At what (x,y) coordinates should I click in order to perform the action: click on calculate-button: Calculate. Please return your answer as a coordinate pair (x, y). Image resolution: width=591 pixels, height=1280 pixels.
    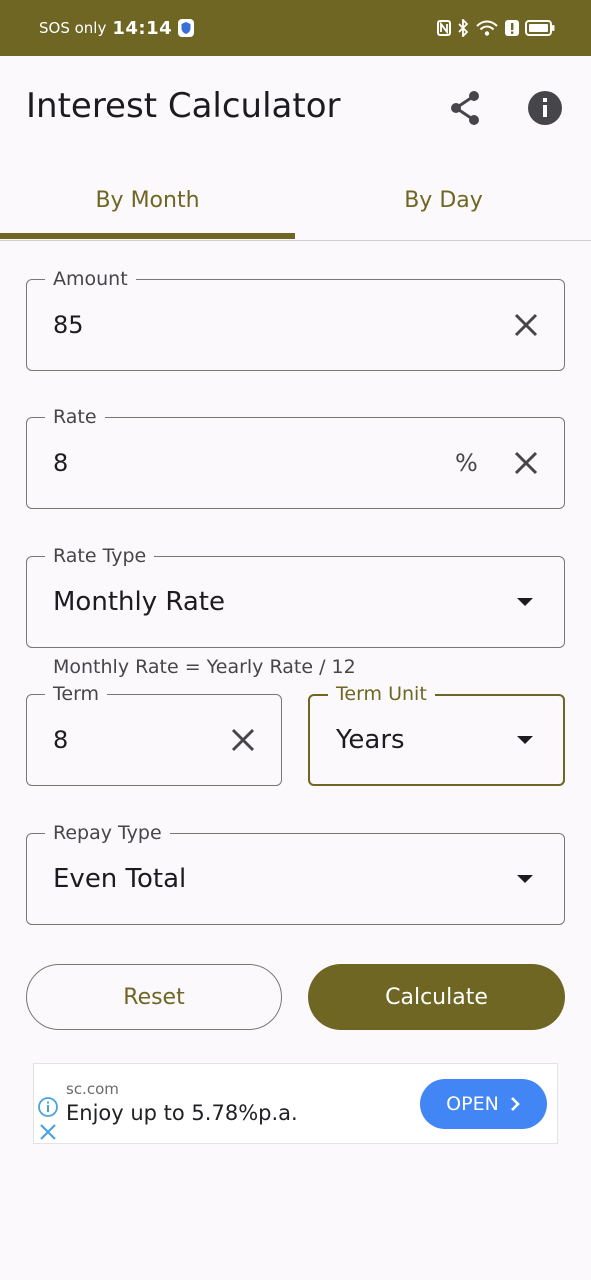
    Looking at the image, I should click on (436, 997).